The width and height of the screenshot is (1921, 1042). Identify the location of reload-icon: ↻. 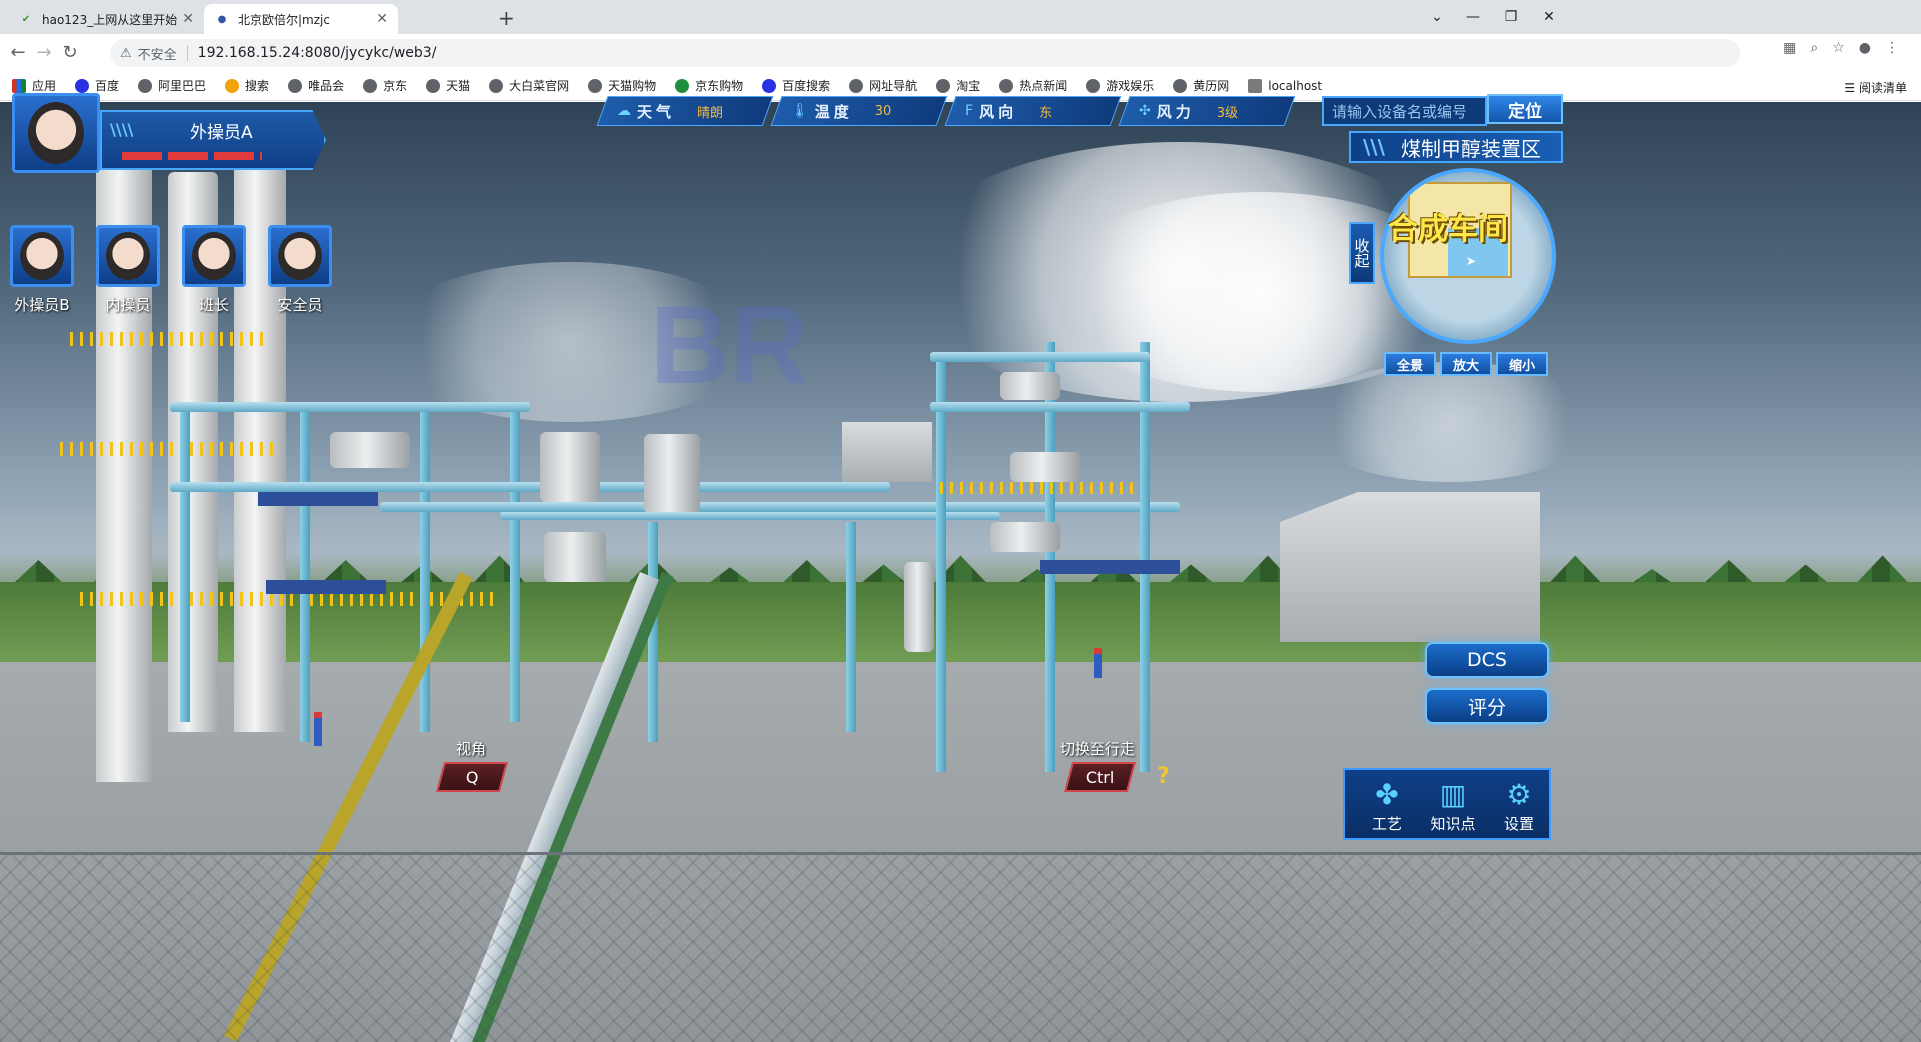
(70, 53).